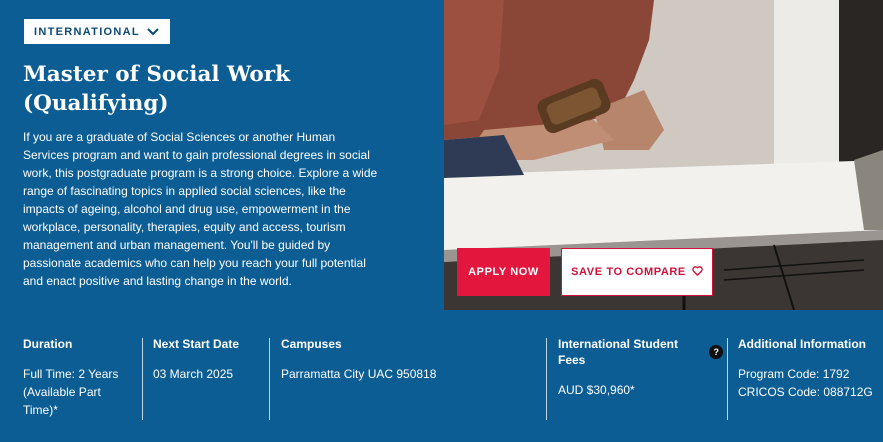  What do you see at coordinates (153, 32) in the screenshot?
I see `chevron-down-icon` at bounding box center [153, 32].